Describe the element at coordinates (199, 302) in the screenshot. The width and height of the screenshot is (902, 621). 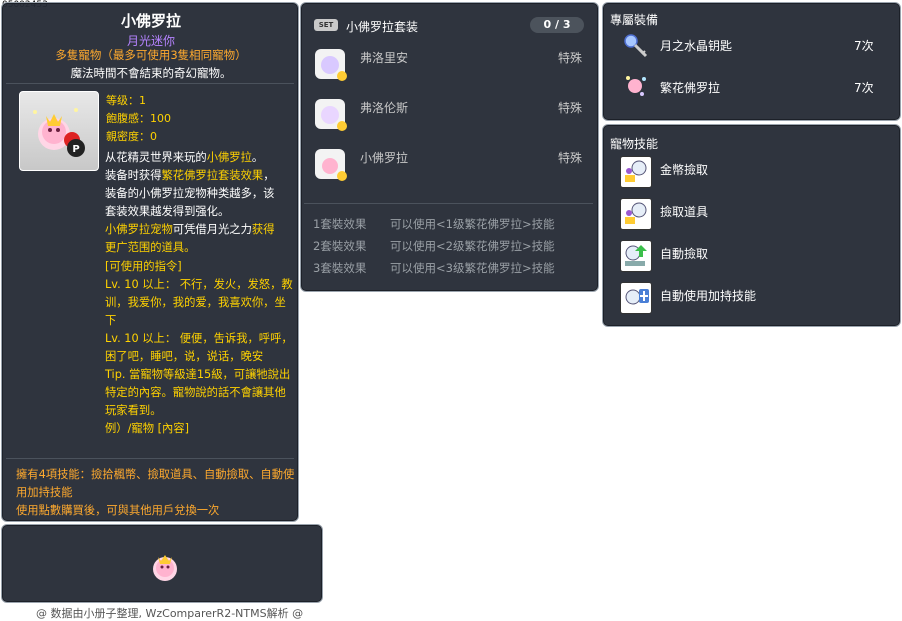
I see `command-list-1: Lv. 10 以上： 不行，发火，发怒，教训，我爱你，我的爱，我喜欢你，坐下` at that location.